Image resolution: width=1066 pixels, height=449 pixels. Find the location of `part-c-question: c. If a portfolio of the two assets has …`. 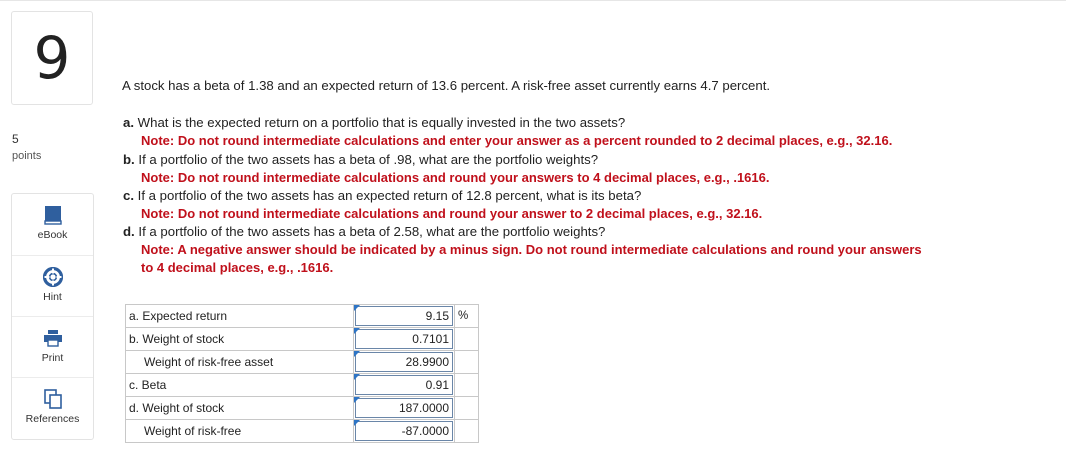

part-c-question: c. If a portfolio of the two assets has … is located at coordinates (382, 195).